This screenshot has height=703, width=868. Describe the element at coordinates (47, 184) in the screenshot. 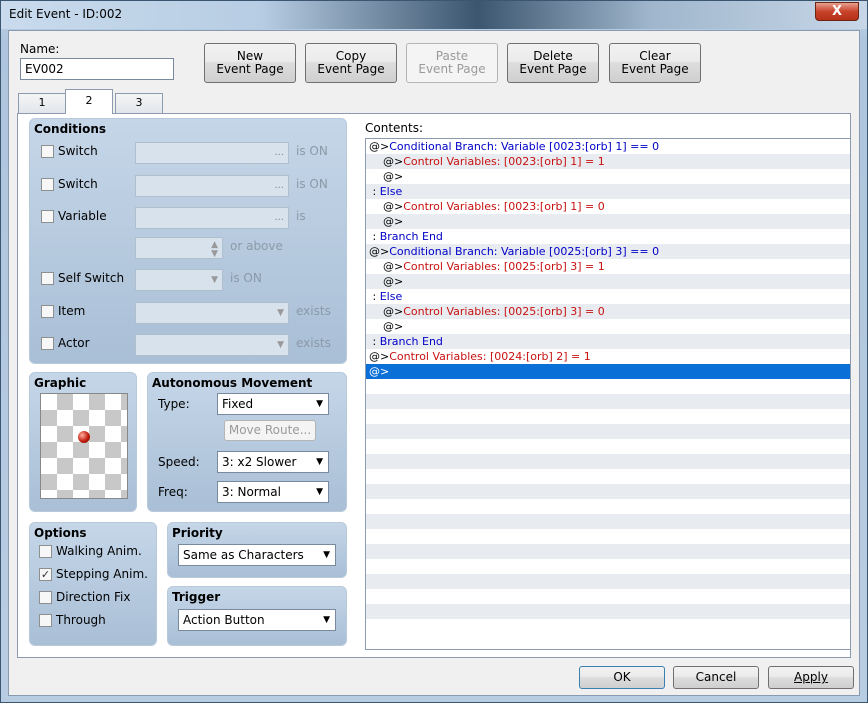

I see `switch2-checkbox` at that location.